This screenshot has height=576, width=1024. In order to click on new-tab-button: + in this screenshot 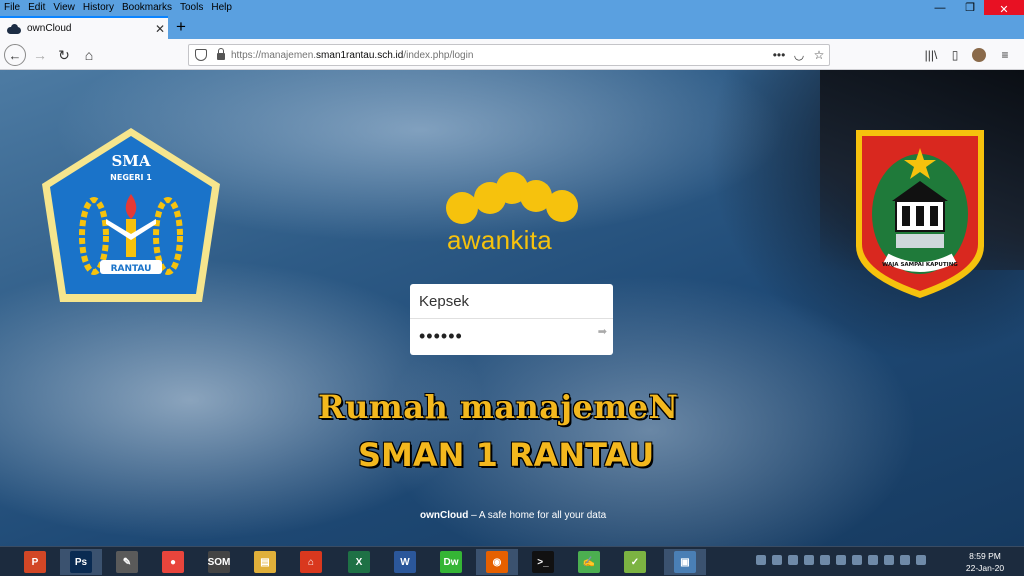, I will do `click(181, 27)`.